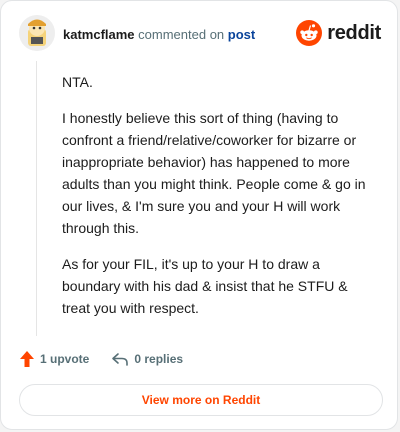  Describe the element at coordinates (36, 198) in the screenshot. I see `thread-line` at that location.